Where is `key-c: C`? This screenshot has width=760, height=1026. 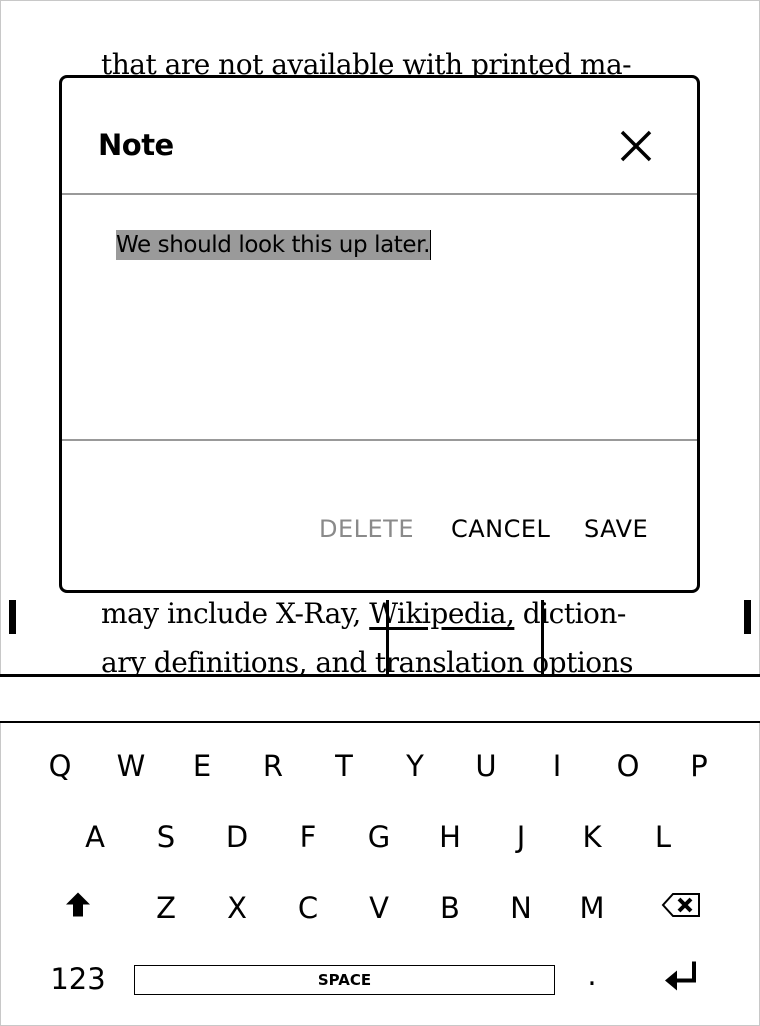
key-c: C is located at coordinates (308, 908).